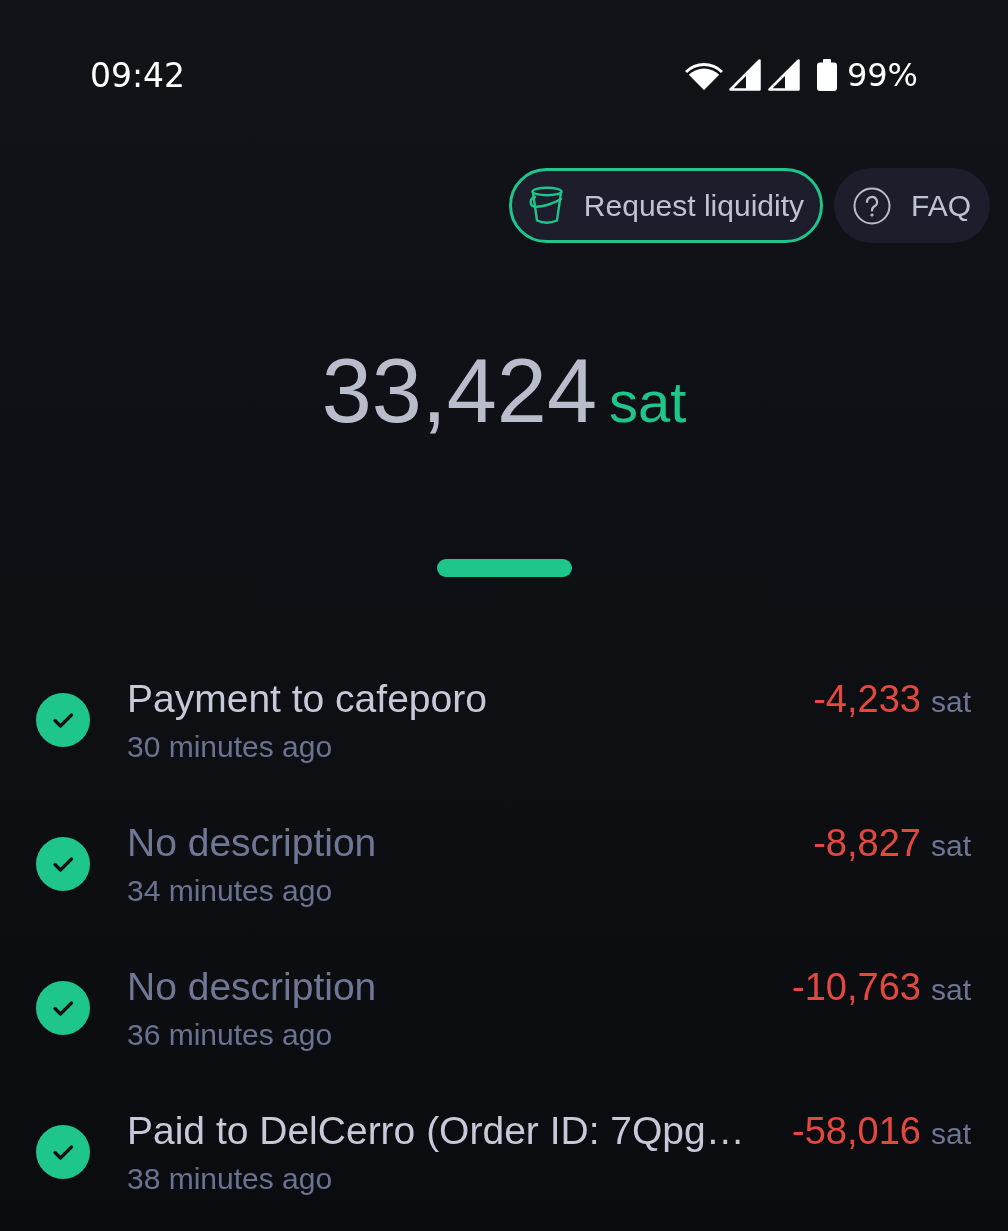  I want to click on clock-time: 09:42, so click(138, 75).